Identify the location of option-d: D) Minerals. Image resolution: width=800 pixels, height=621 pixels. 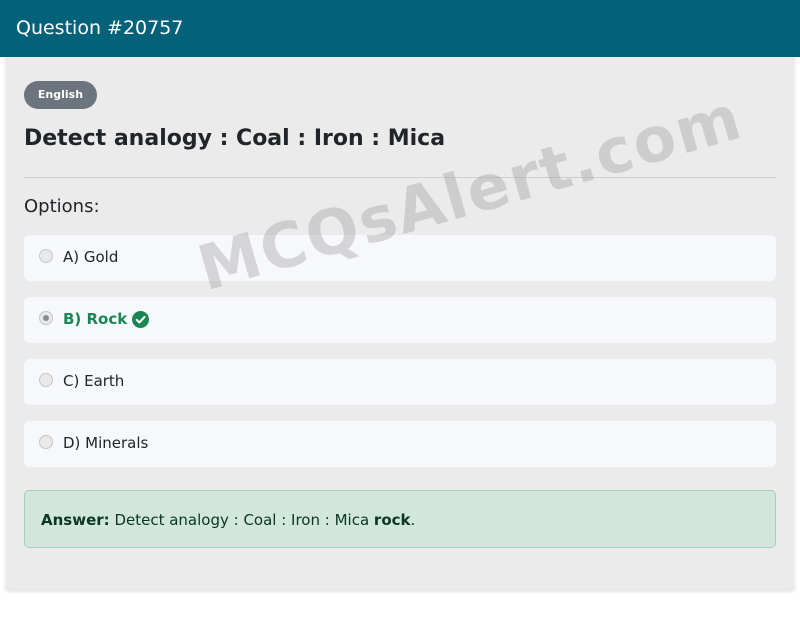
(400, 444).